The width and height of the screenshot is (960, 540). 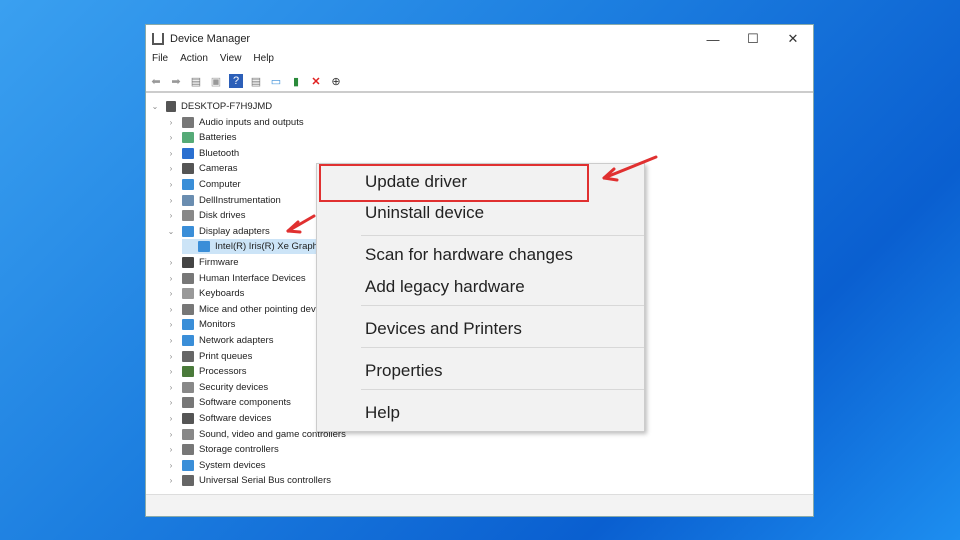 I want to click on annotation-arrows, so click(x=472, y=194).